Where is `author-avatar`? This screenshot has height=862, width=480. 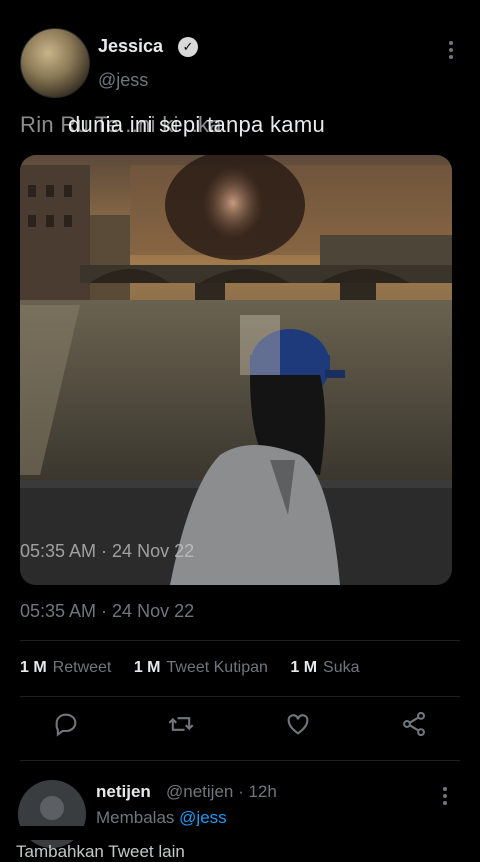 author-avatar is located at coordinates (55, 63).